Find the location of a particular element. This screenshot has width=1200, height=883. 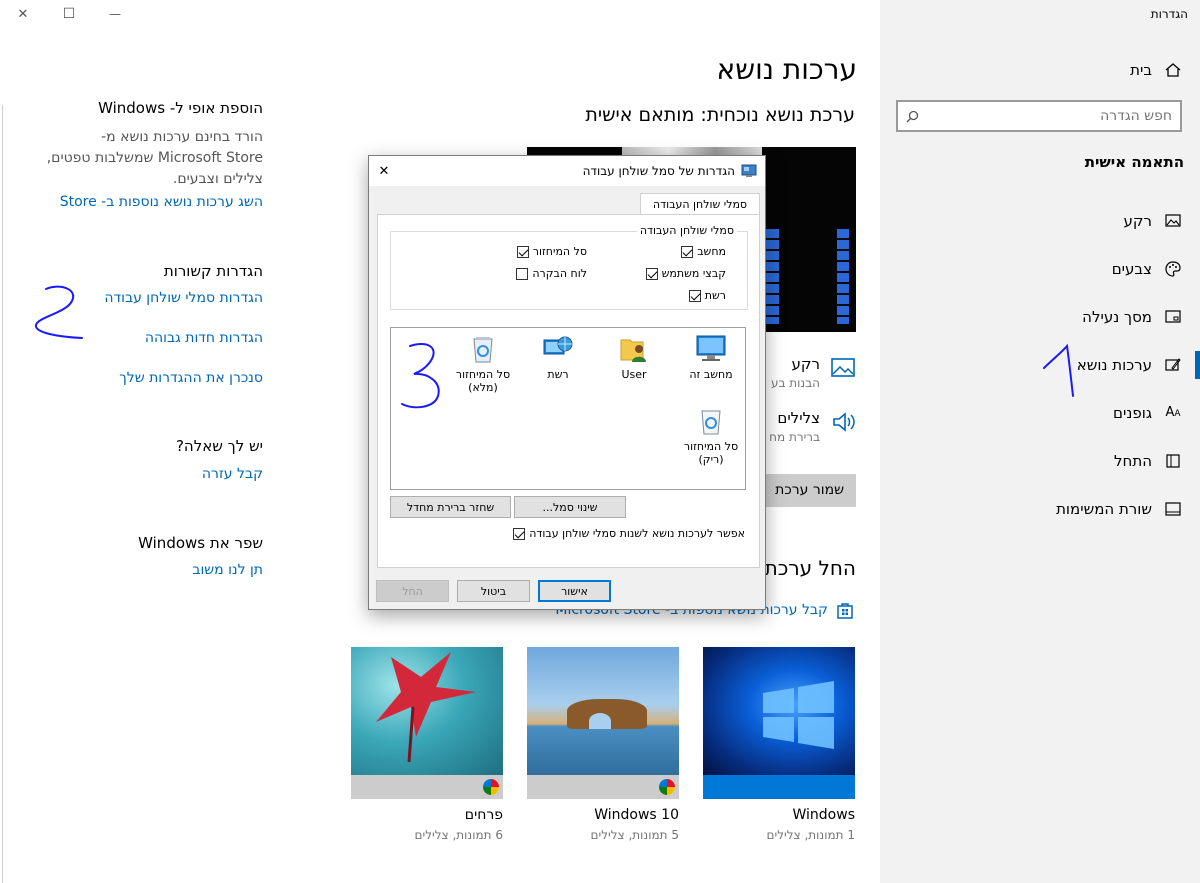

checkbox-user-files: קבצי משתמש is located at coordinates (685, 273).